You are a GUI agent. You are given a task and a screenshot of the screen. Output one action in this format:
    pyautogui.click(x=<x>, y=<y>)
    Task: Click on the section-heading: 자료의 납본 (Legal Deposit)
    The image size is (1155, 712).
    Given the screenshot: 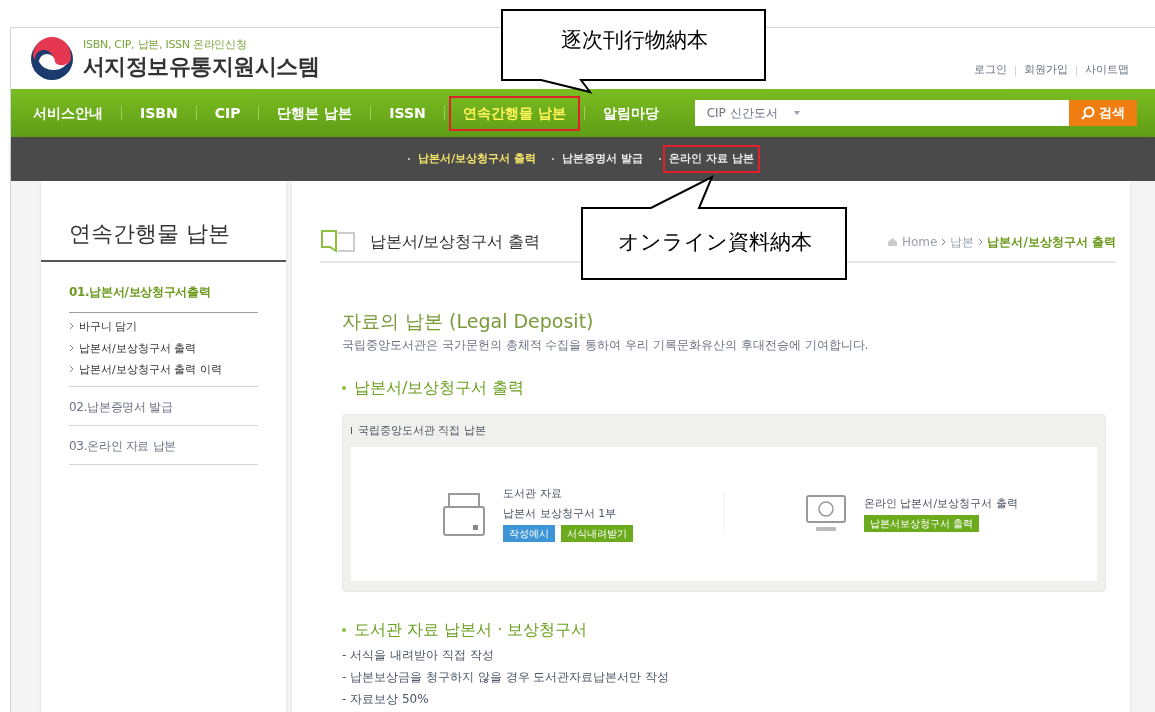 What is the action you would take?
    pyautogui.click(x=468, y=321)
    